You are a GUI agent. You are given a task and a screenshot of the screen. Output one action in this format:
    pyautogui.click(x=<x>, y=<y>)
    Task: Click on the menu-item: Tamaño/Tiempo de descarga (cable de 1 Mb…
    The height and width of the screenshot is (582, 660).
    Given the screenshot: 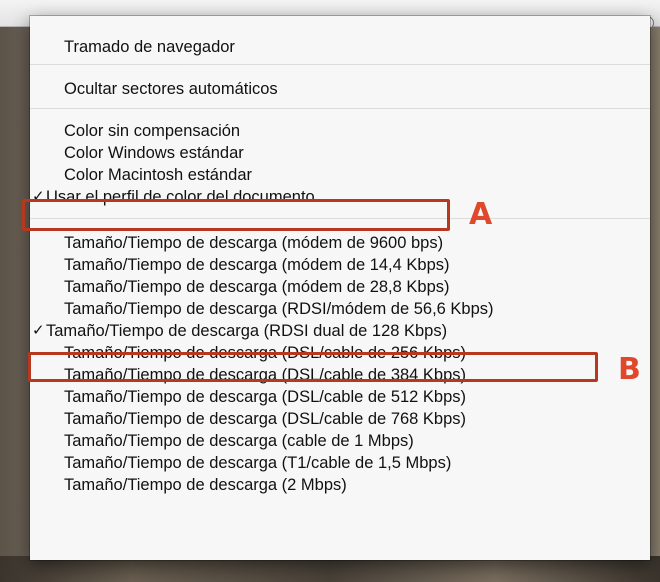 What is the action you would take?
    pyautogui.click(x=340, y=441)
    